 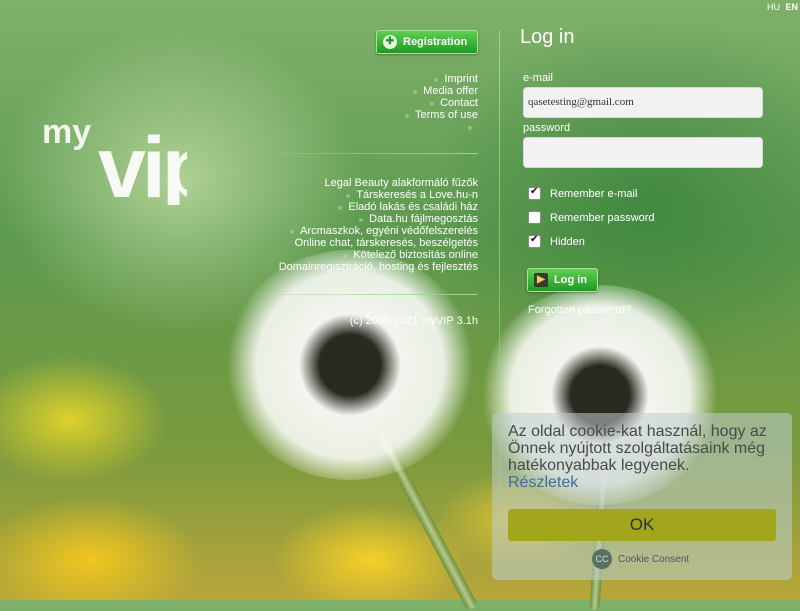 What do you see at coordinates (645, 37) in the screenshot?
I see `login-panel: Log in` at bounding box center [645, 37].